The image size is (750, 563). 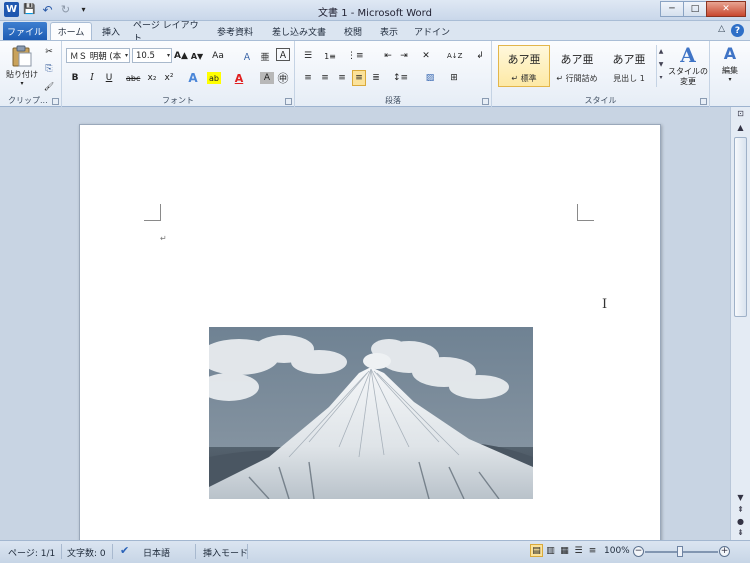 What do you see at coordinates (111, 31) in the screenshot?
I see `tab-insert: 挿入` at bounding box center [111, 31].